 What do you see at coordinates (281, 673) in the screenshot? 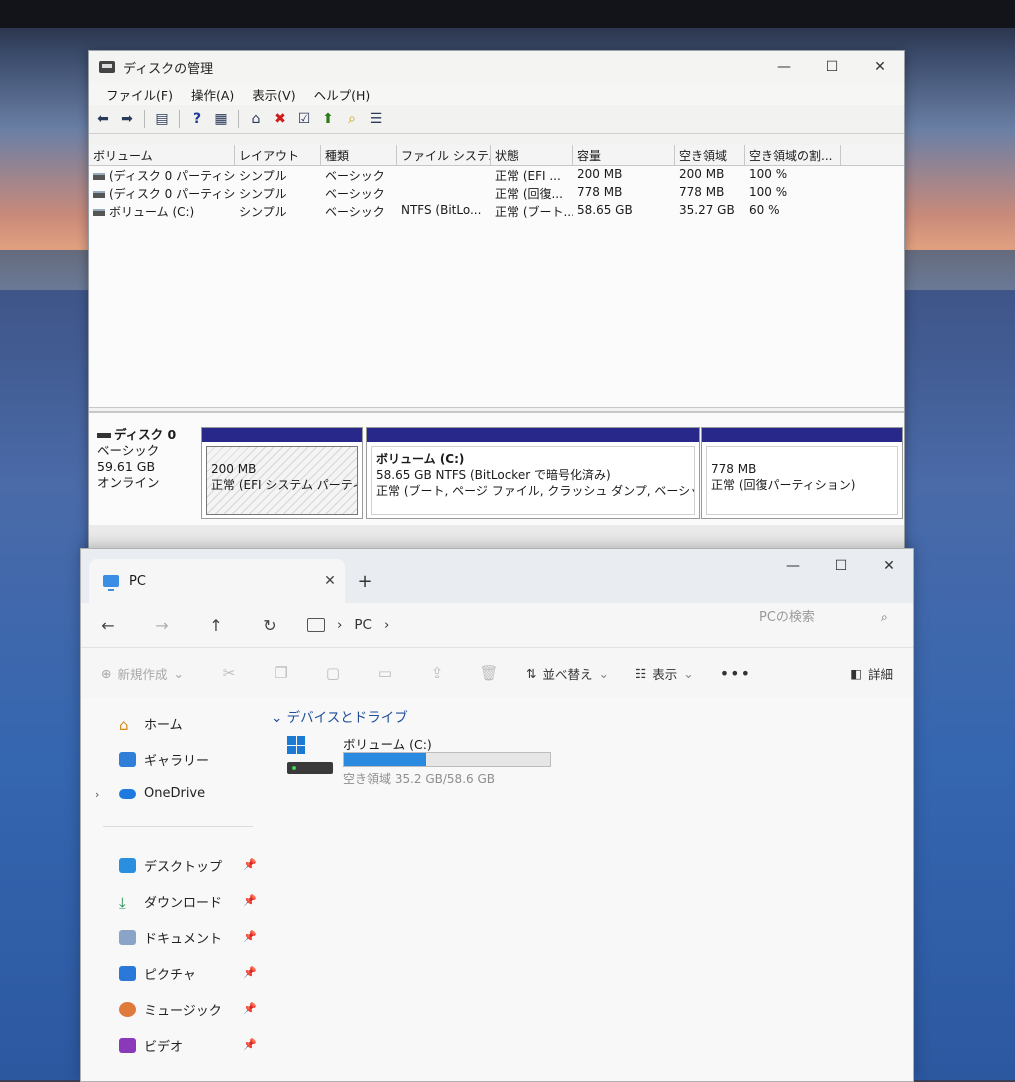
I see `copy-icon: ❐` at bounding box center [281, 673].